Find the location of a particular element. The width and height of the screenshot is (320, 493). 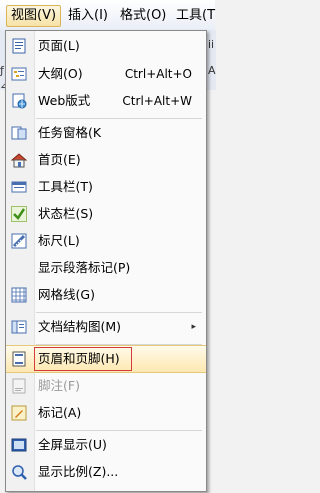

menu-insert: 插入(I) is located at coordinates (88, 16).